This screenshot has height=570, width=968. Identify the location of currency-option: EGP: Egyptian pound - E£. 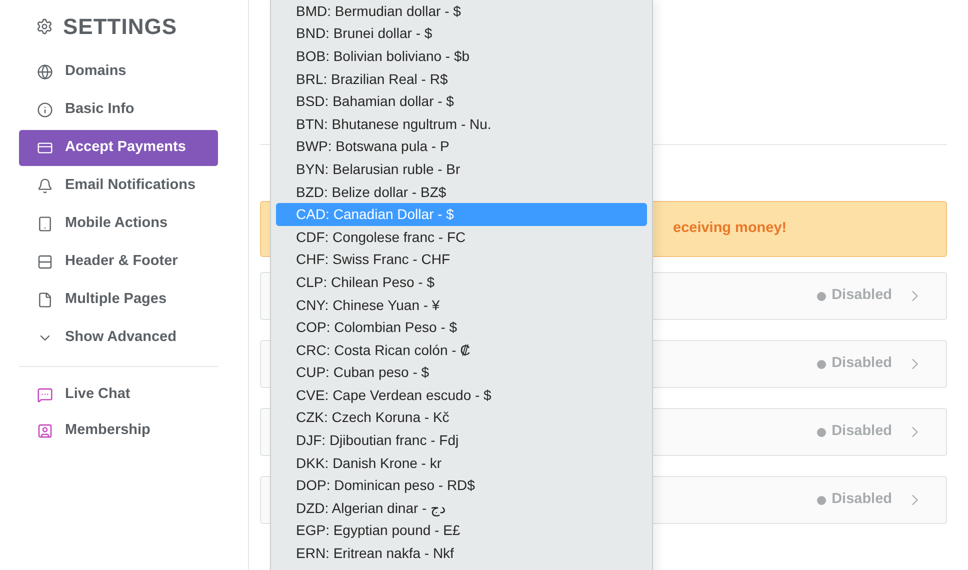
(461, 531).